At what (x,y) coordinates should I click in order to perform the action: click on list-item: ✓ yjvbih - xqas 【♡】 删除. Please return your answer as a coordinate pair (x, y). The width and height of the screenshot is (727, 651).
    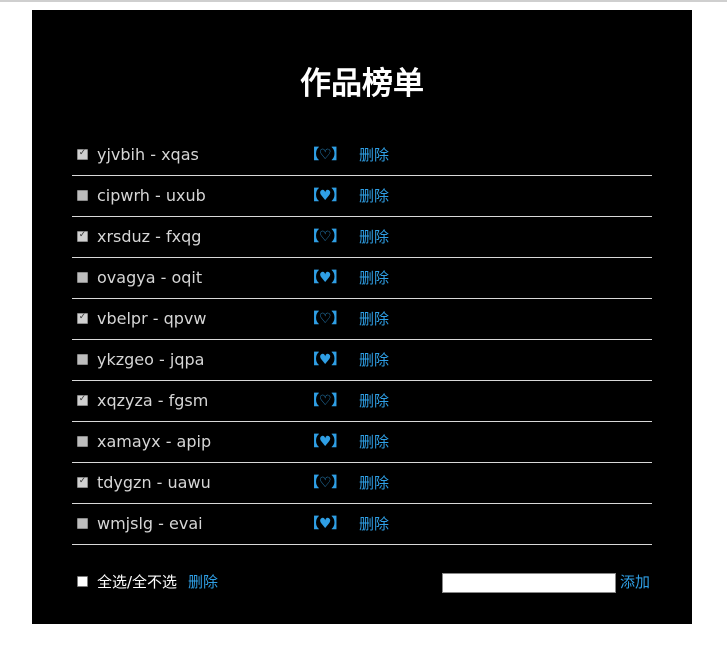
    Looking at the image, I should click on (362, 155).